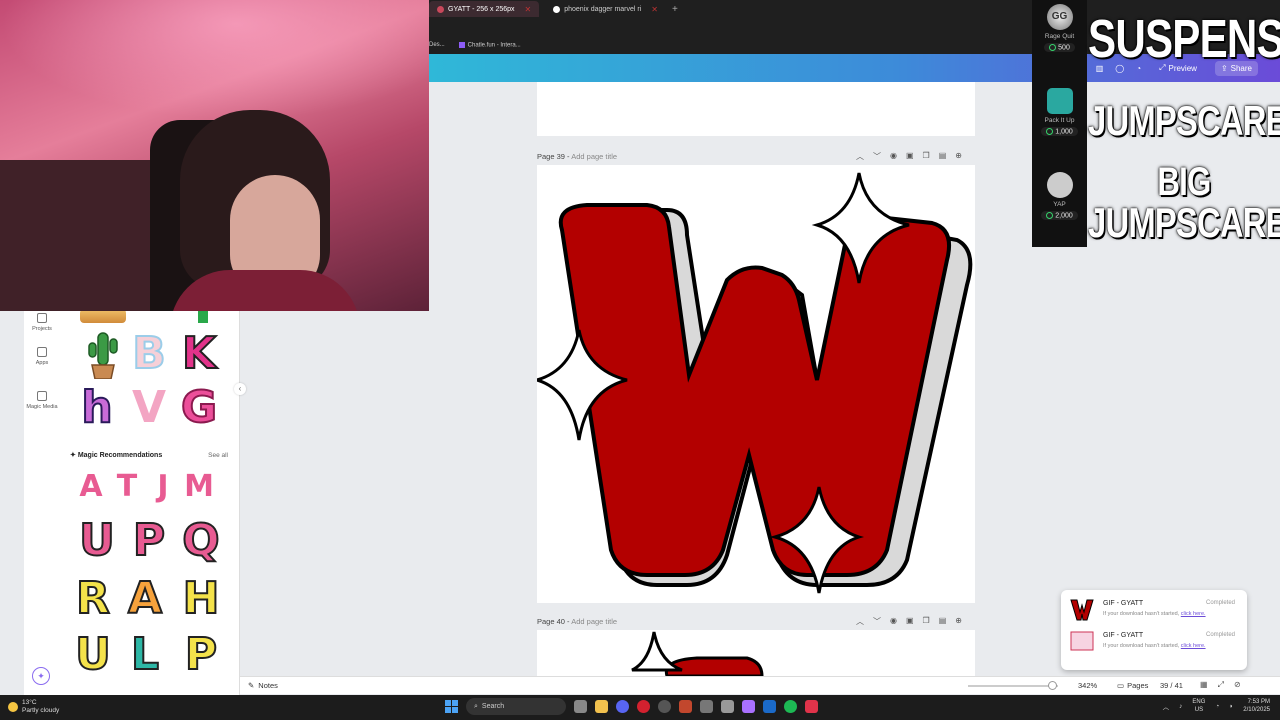 Image resolution: width=1280 pixels, height=720 pixels. I want to click on tab-phoenix: phoenix dagger marvel ri ✕, so click(605, 9).